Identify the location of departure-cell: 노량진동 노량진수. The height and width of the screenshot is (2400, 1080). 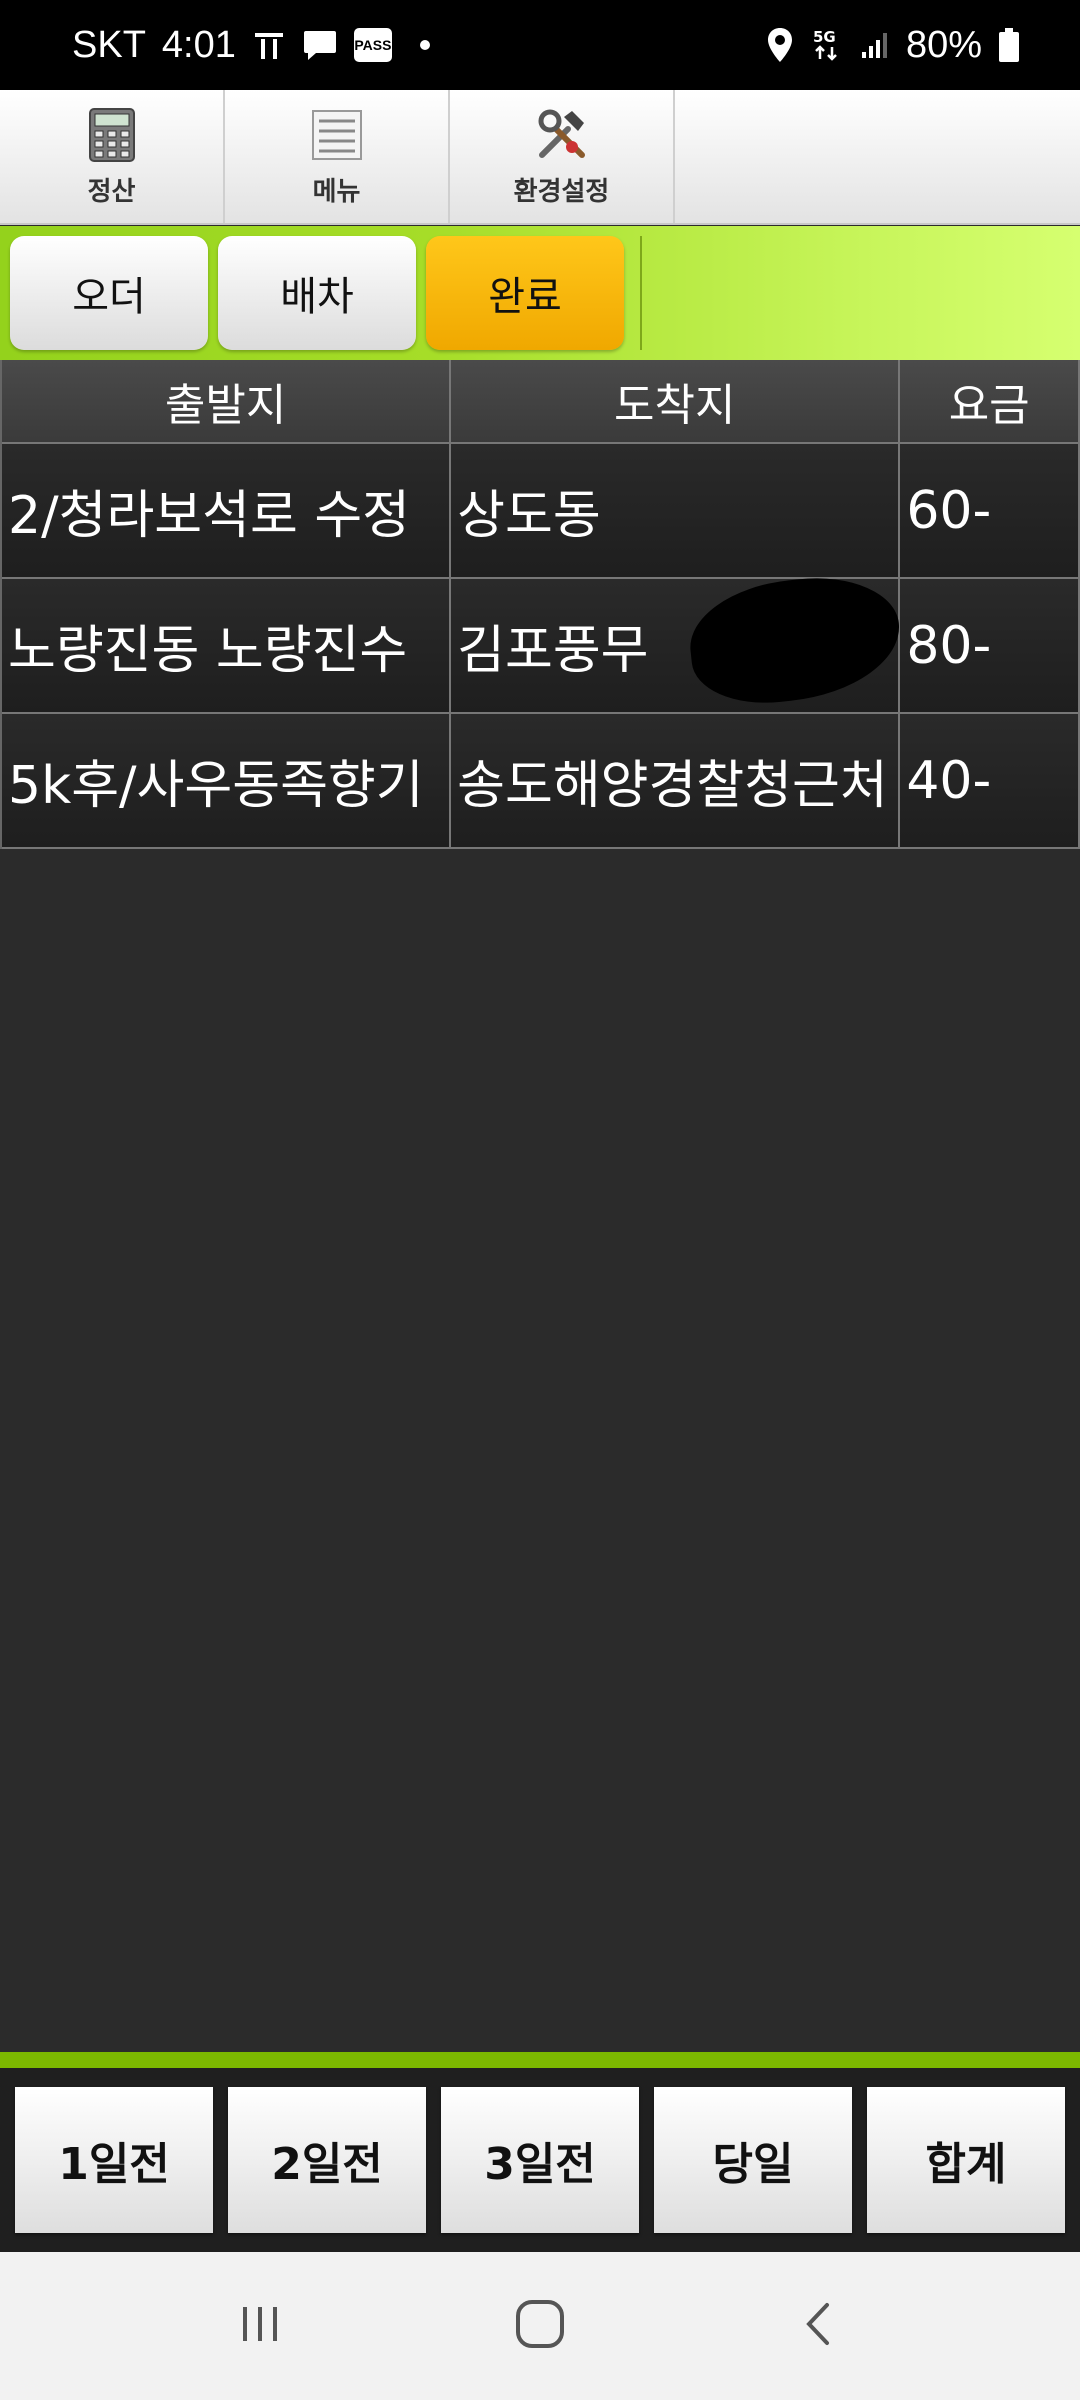
(227, 646).